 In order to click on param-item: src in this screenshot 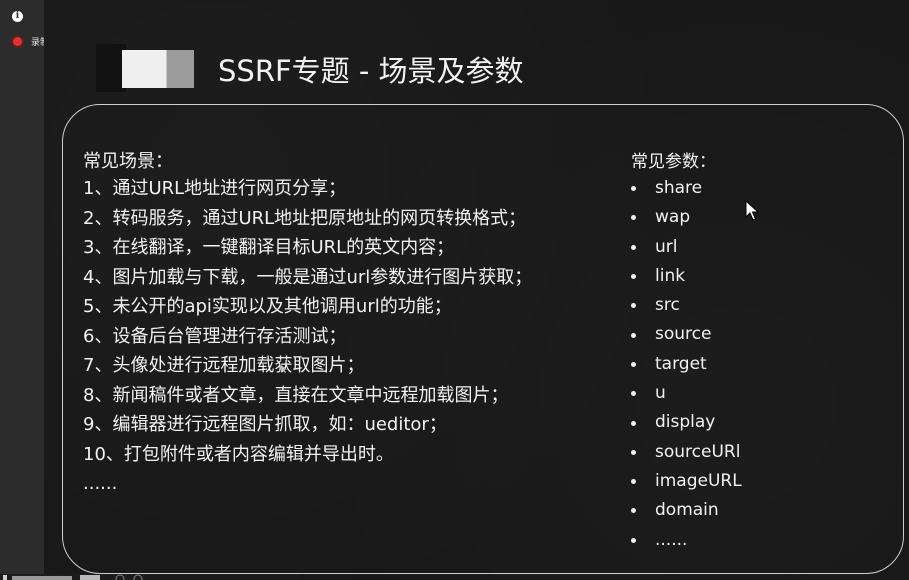, I will do `click(686, 305)`.